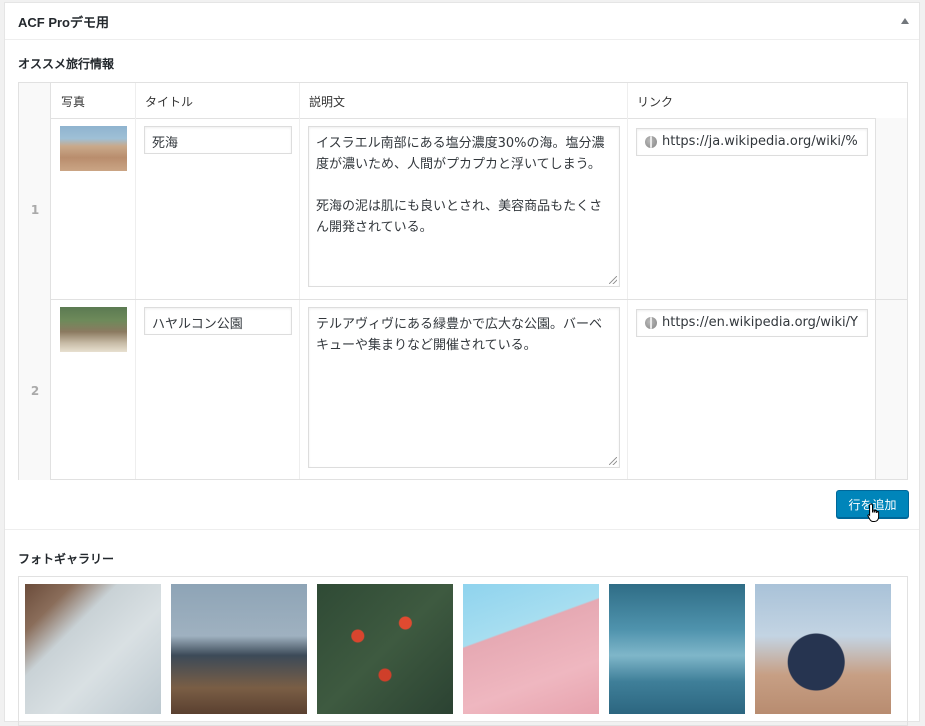 The height and width of the screenshot is (726, 925). Describe the element at coordinates (93, 649) in the screenshot. I see `gallery-image-map` at that location.